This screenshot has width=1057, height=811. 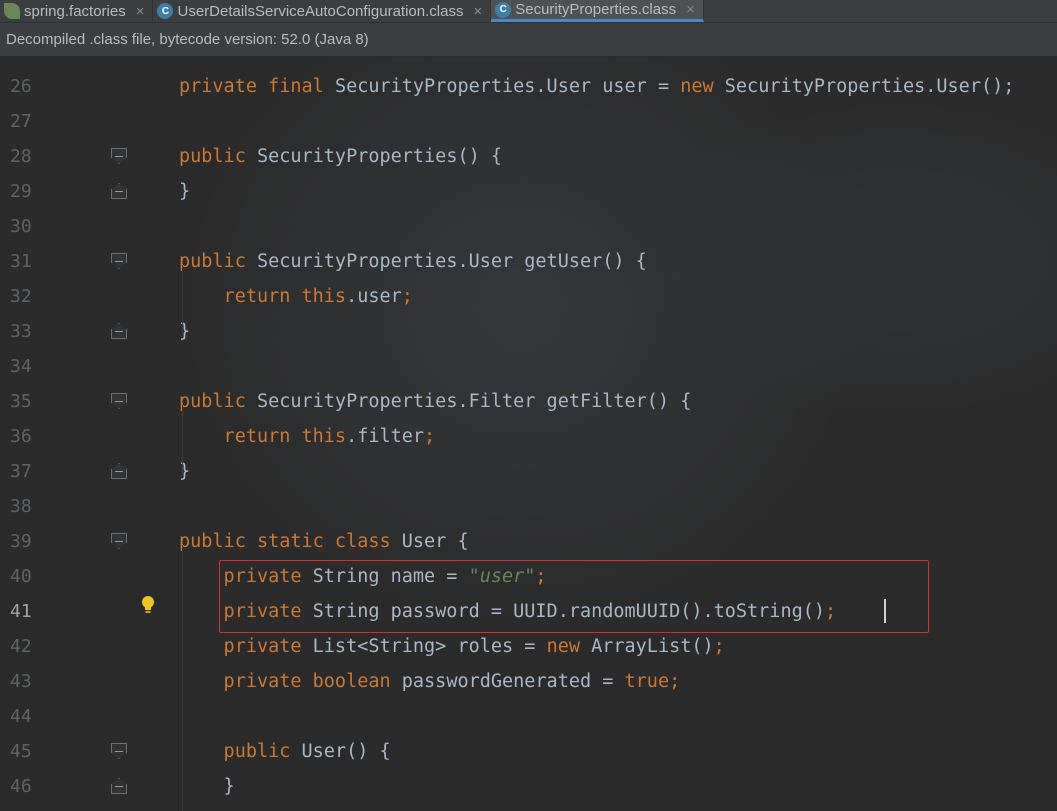 What do you see at coordinates (21, 401) in the screenshot?
I see `line-number: 35` at bounding box center [21, 401].